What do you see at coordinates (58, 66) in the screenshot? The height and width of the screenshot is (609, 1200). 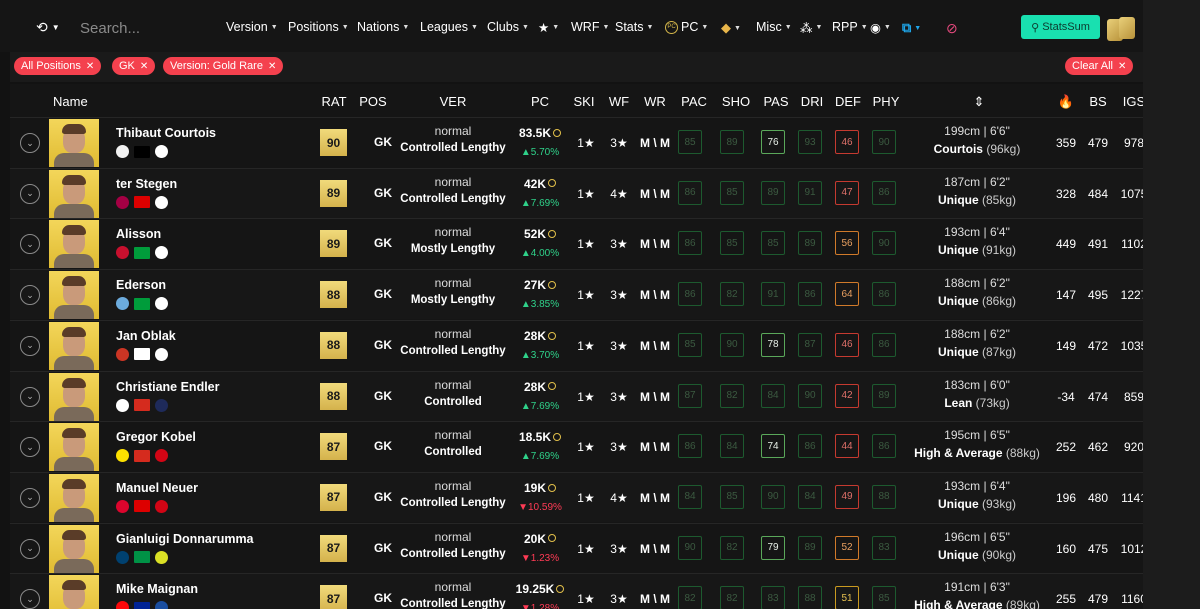 I see `filter-chip-all-positions: All Positions ✕` at bounding box center [58, 66].